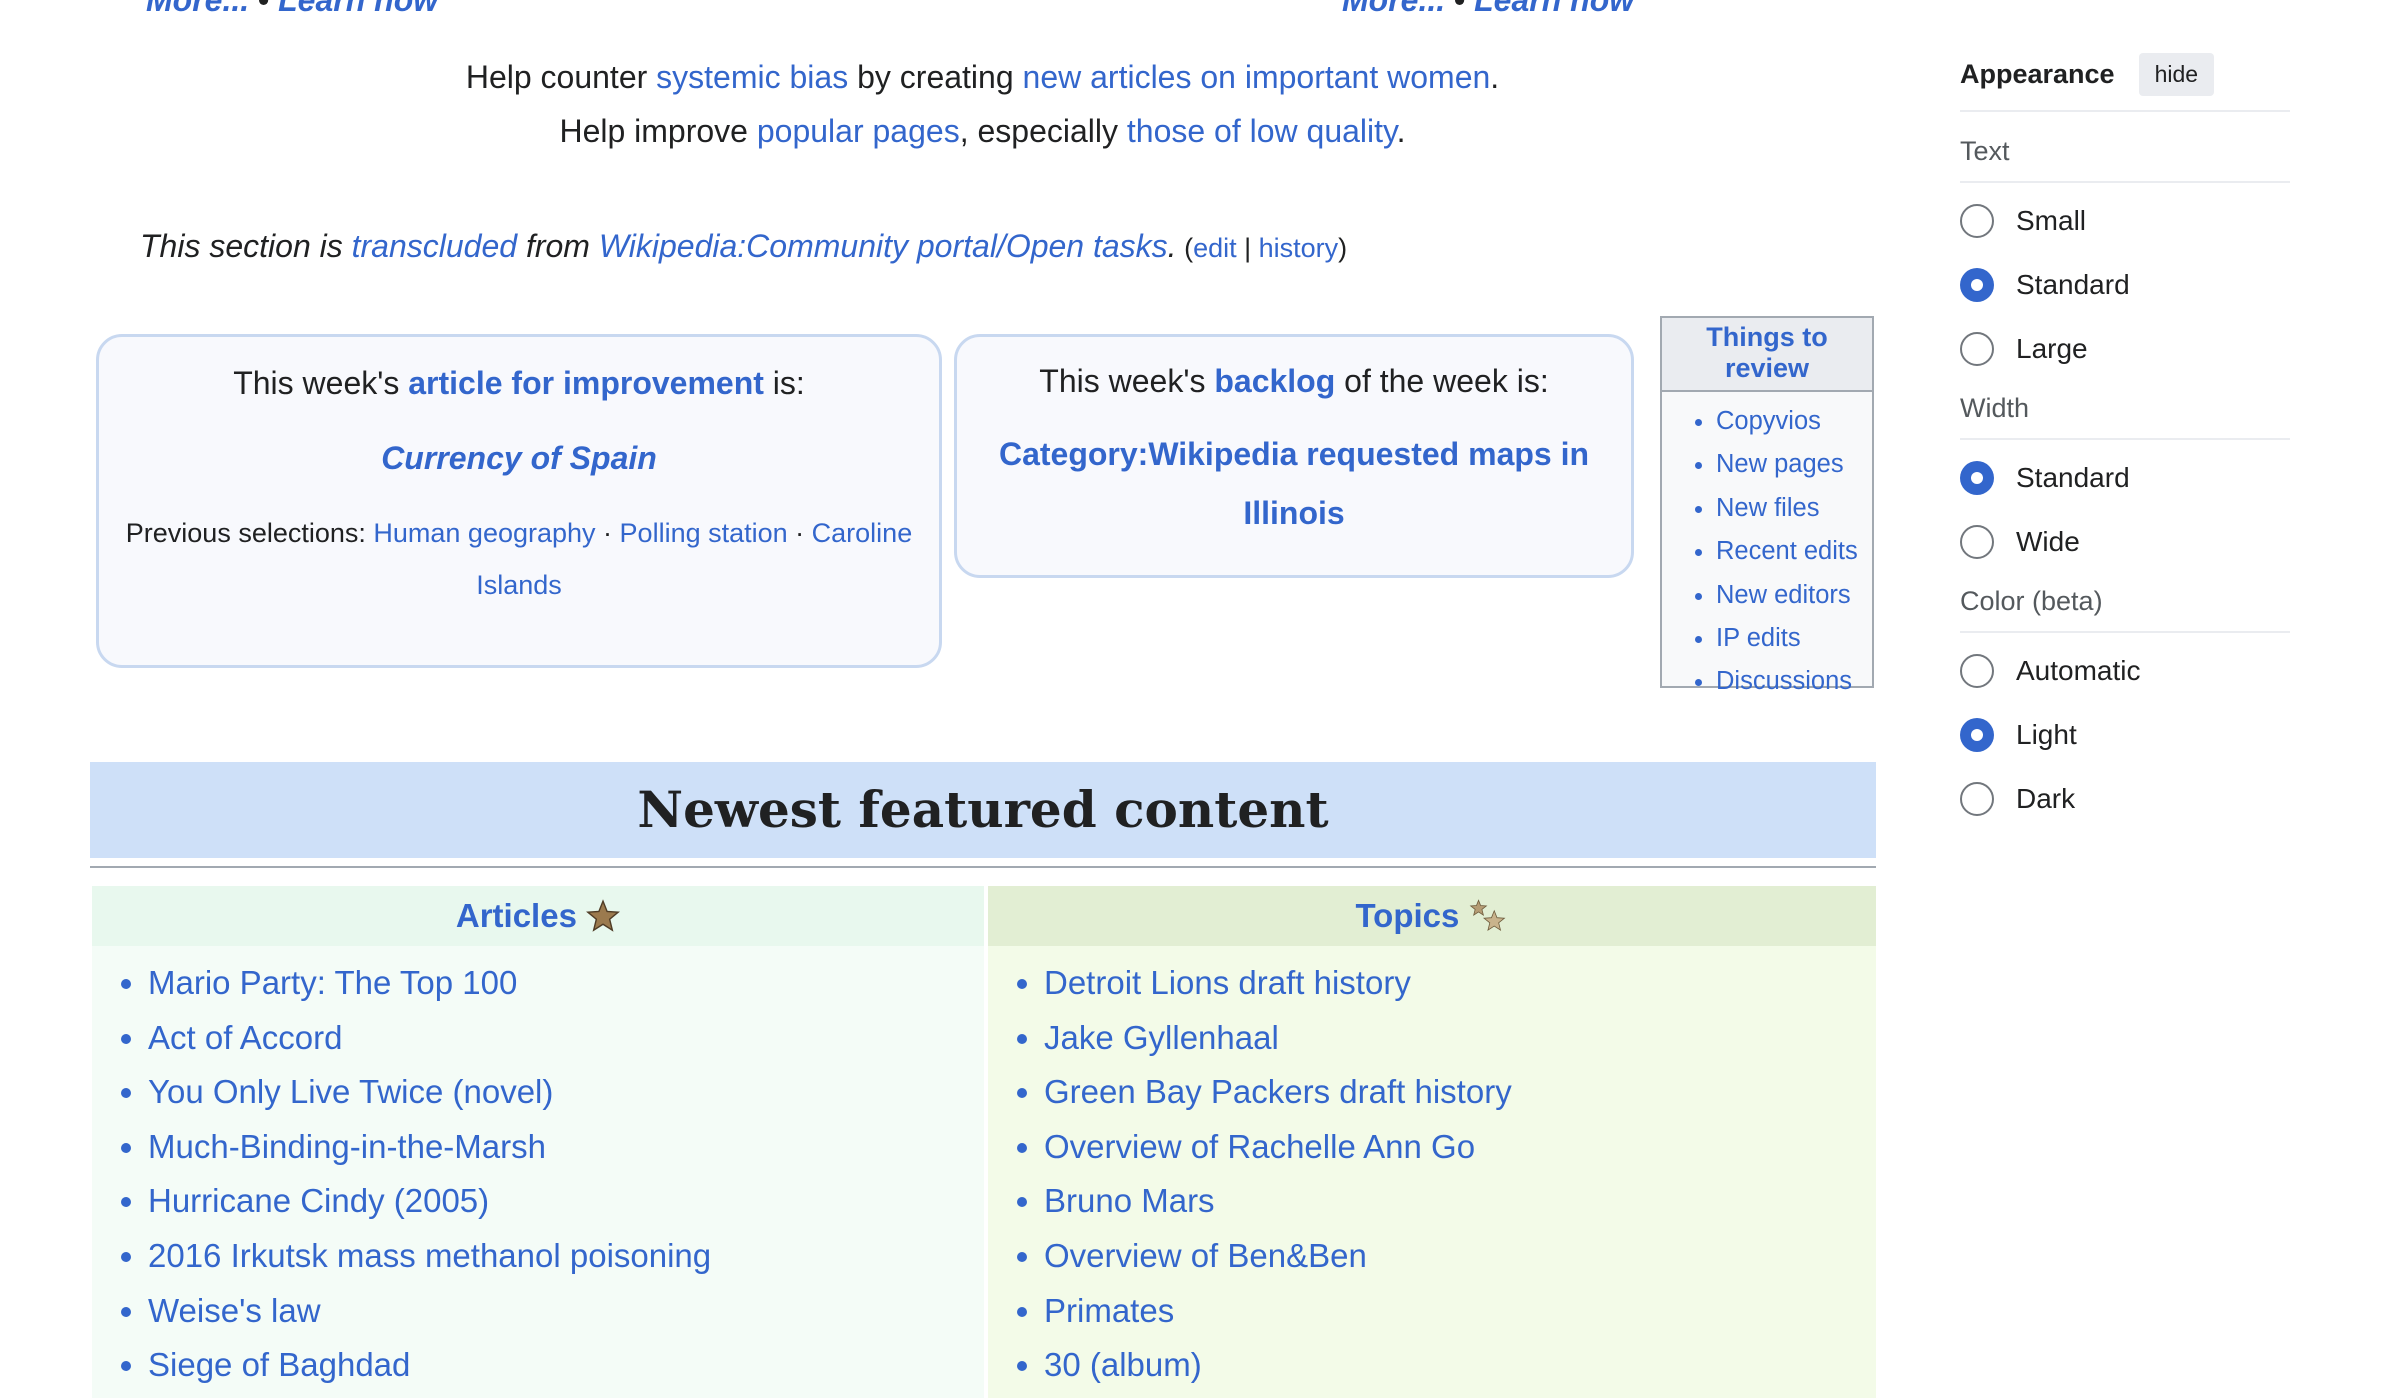  What do you see at coordinates (1794, 681) in the screenshot?
I see `review-item: Discussions` at bounding box center [1794, 681].